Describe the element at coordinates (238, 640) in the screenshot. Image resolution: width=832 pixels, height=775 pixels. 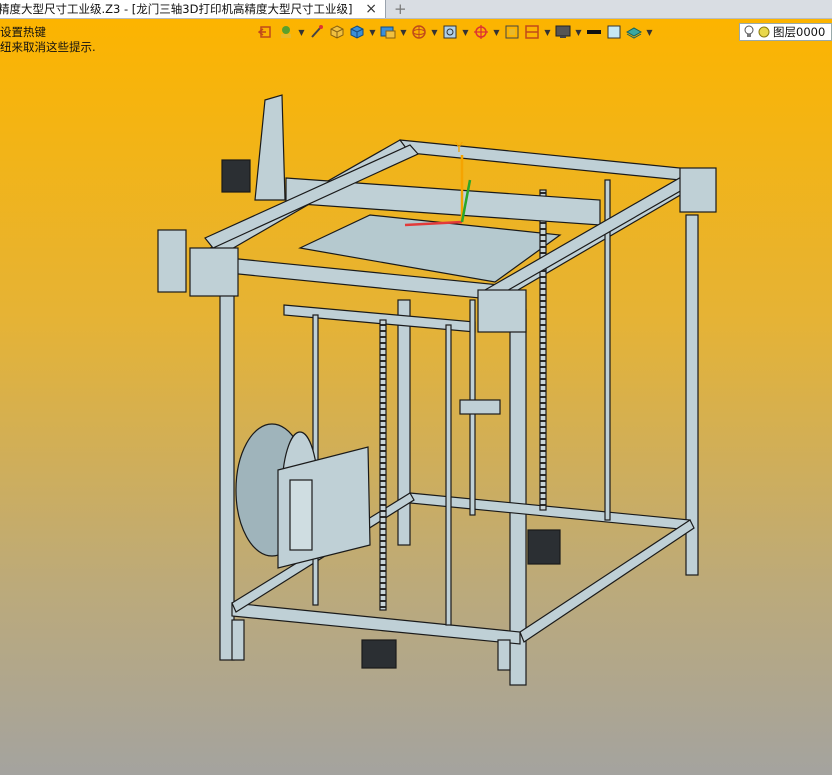
I see `foot-front-left` at that location.